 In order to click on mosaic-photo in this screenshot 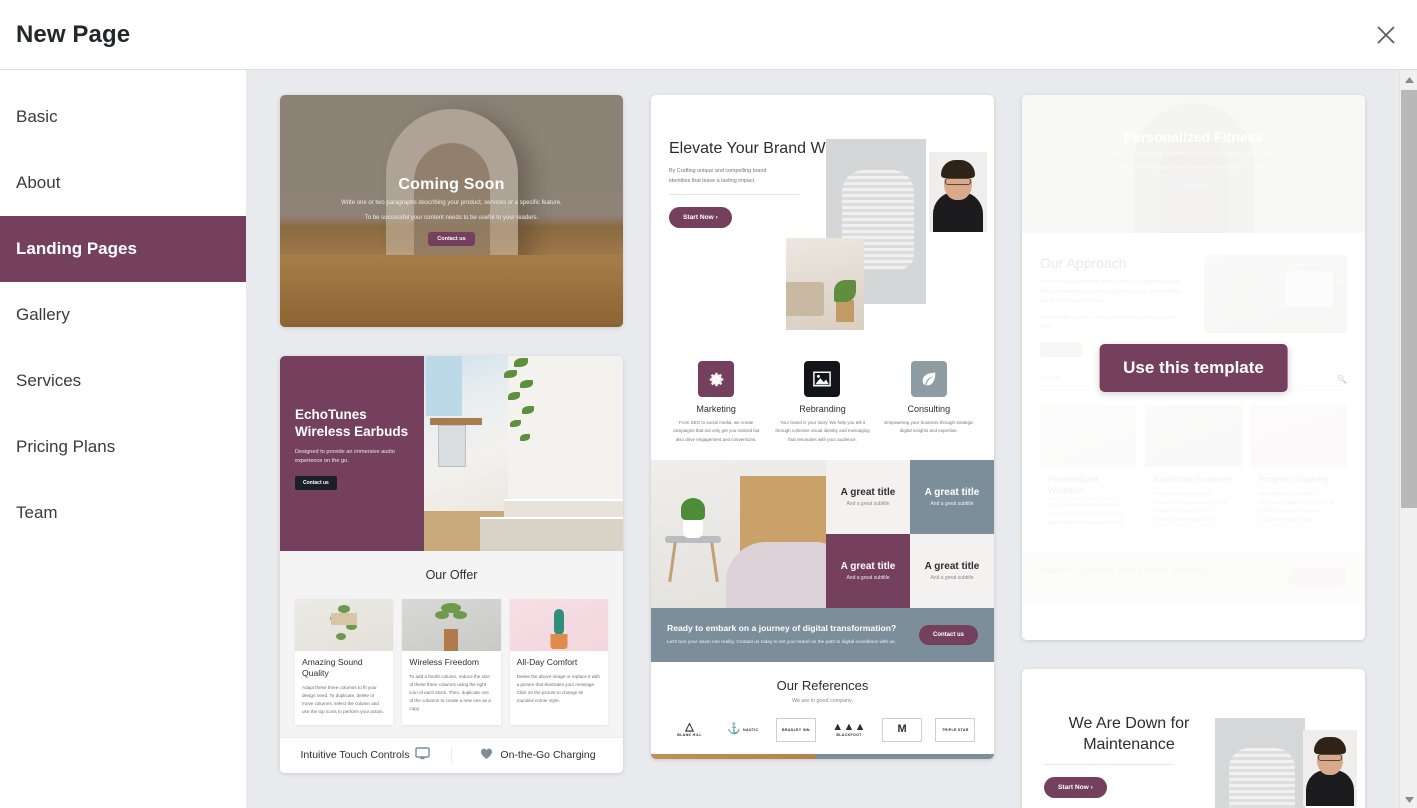, I will do `click(738, 533)`.